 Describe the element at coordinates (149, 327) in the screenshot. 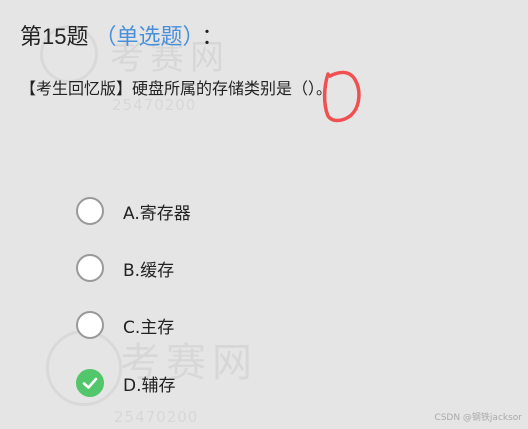

I see `option-label: C.主存` at that location.